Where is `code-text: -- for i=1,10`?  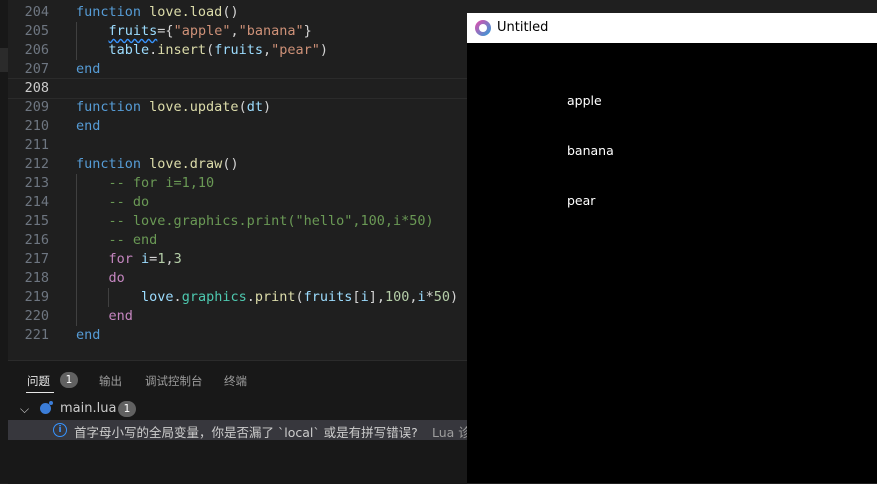
code-text: -- for i=1,10 is located at coordinates (161, 183).